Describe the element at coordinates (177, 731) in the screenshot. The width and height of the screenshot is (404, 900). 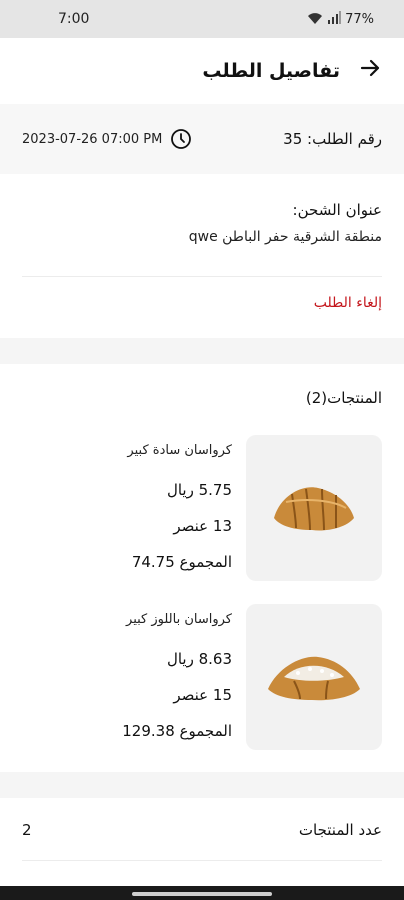
I see `product-total: المجموع 129.38` at that location.